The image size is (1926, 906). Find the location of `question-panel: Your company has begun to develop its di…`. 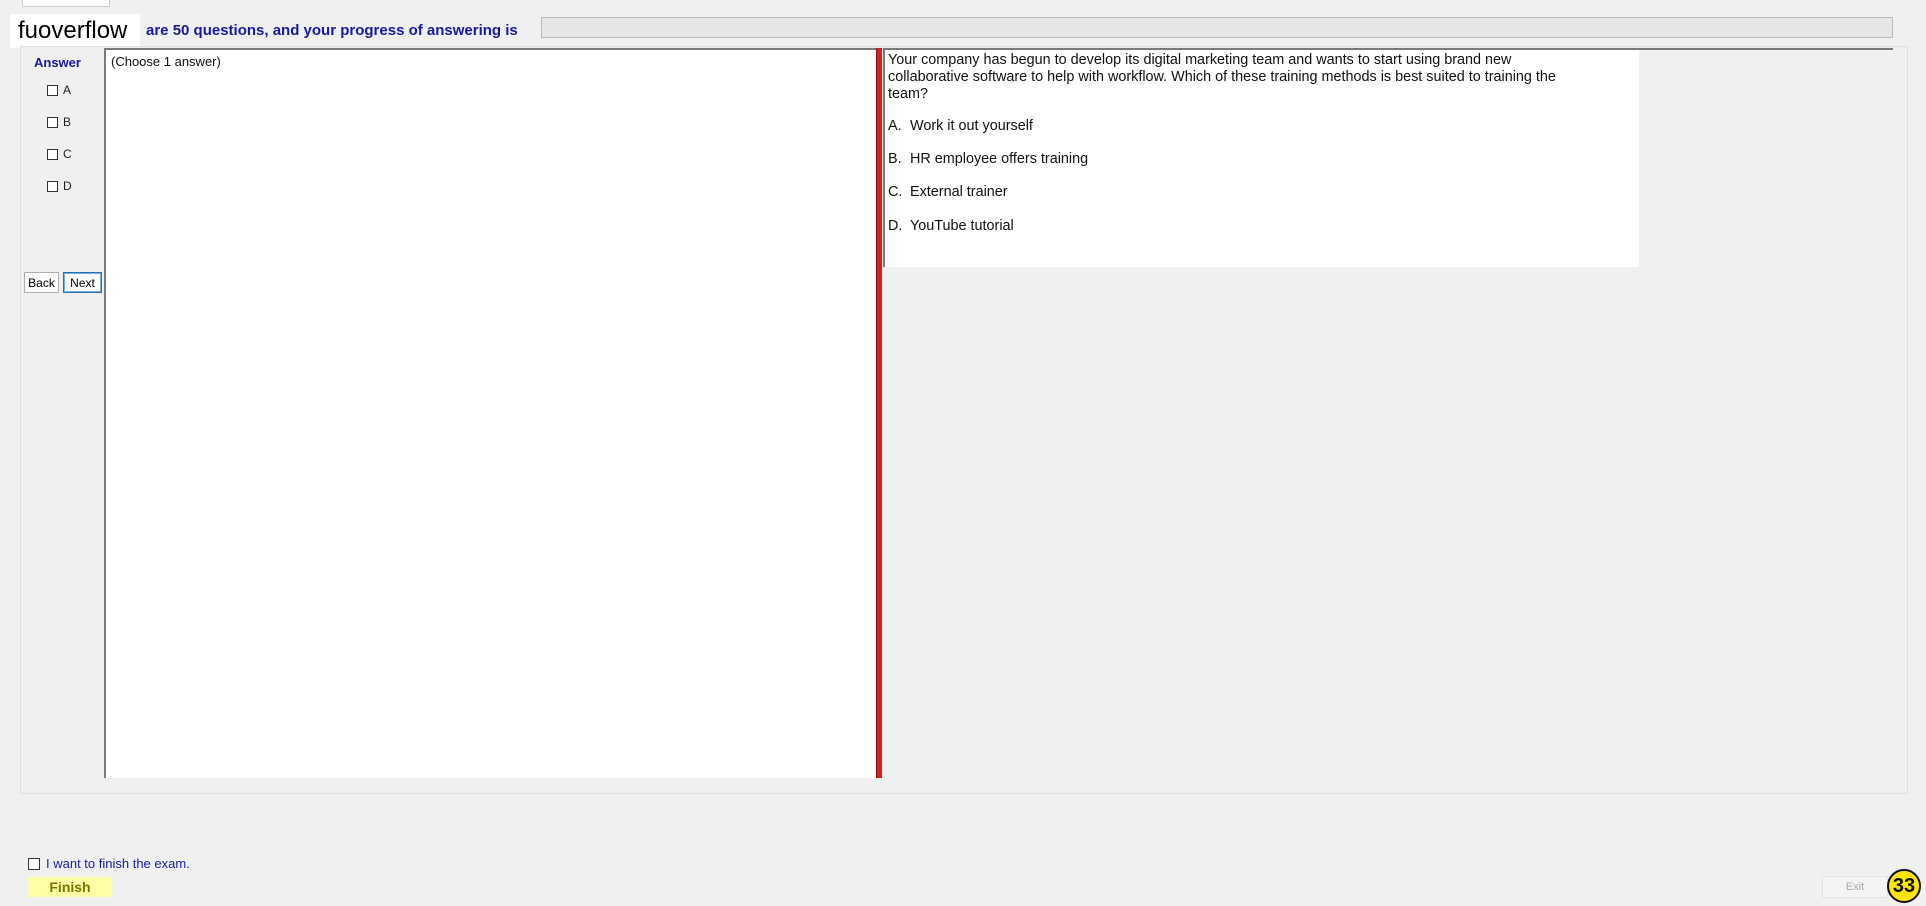

question-panel: Your company has begun to develop its di… is located at coordinates (1261, 157).